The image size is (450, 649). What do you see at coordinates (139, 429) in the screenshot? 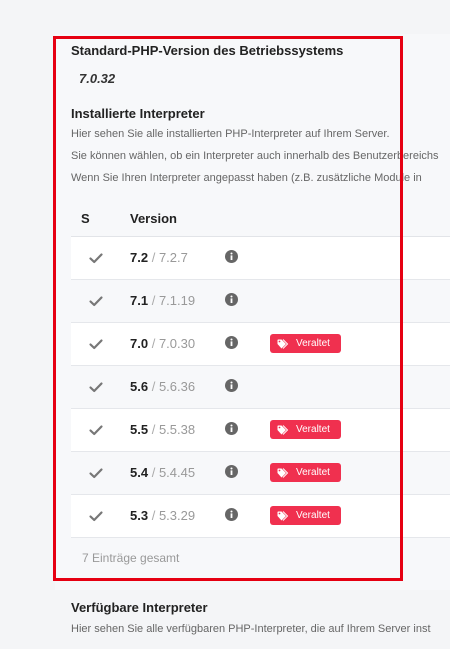
I see `version-major: 5.5` at bounding box center [139, 429].